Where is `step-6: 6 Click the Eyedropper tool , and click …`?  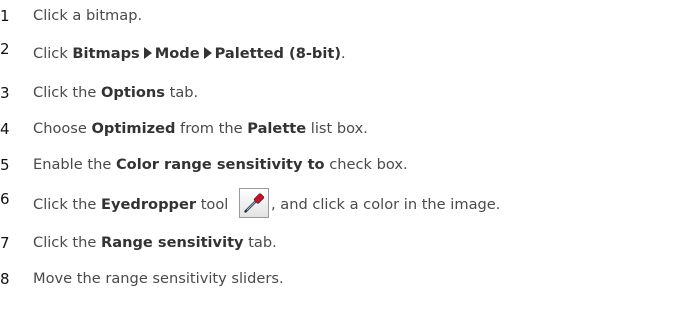 step-6: 6 Click the Eyedropper tool , and click … is located at coordinates (343, 204).